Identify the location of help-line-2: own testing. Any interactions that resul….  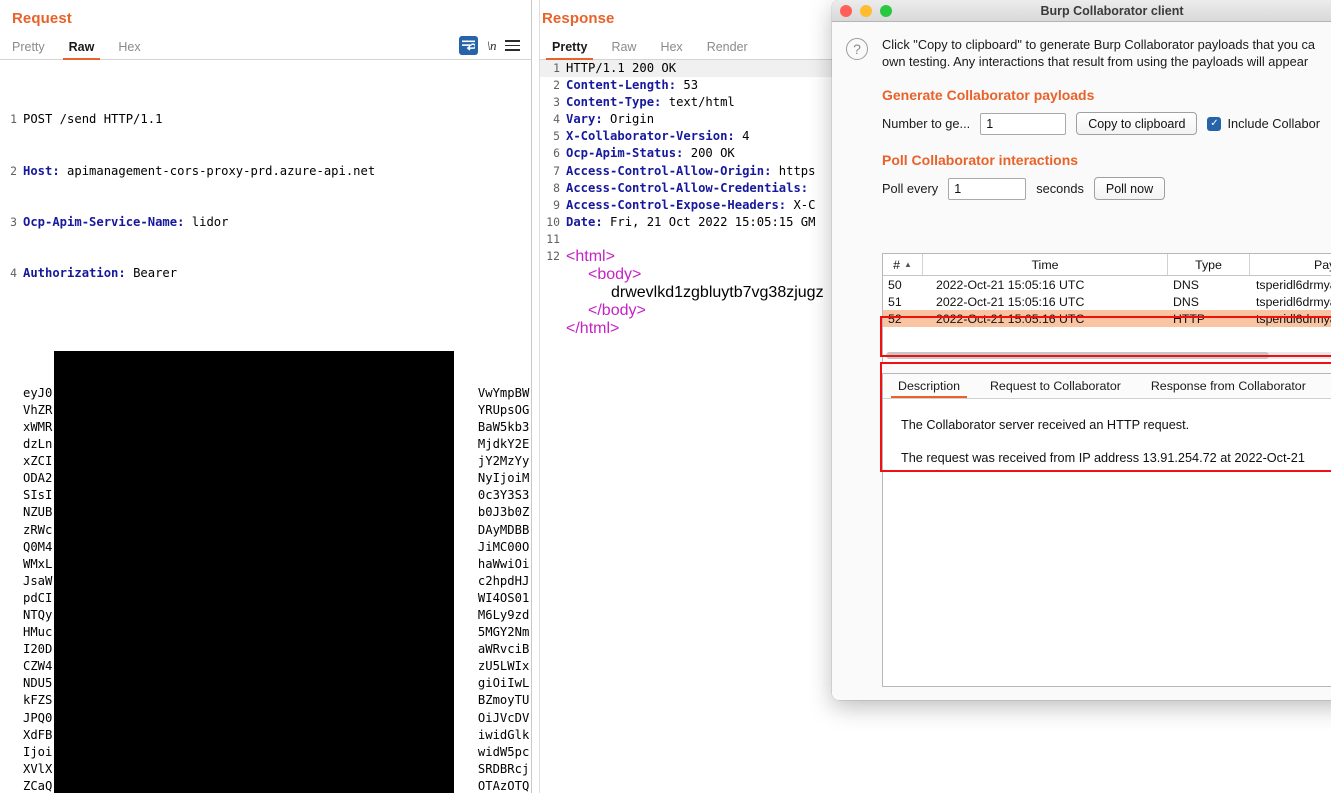
(1095, 61).